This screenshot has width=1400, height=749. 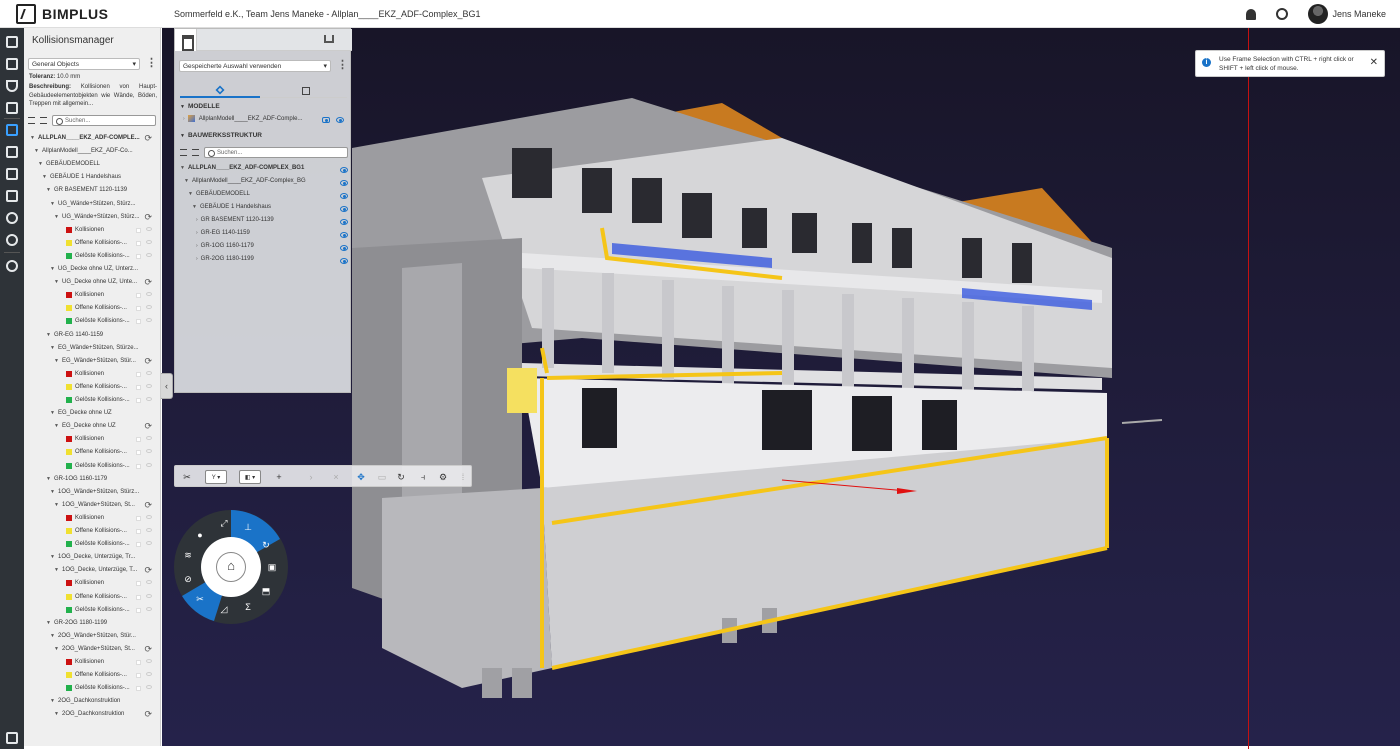 I want to click on tab-map, so click(x=304, y=91).